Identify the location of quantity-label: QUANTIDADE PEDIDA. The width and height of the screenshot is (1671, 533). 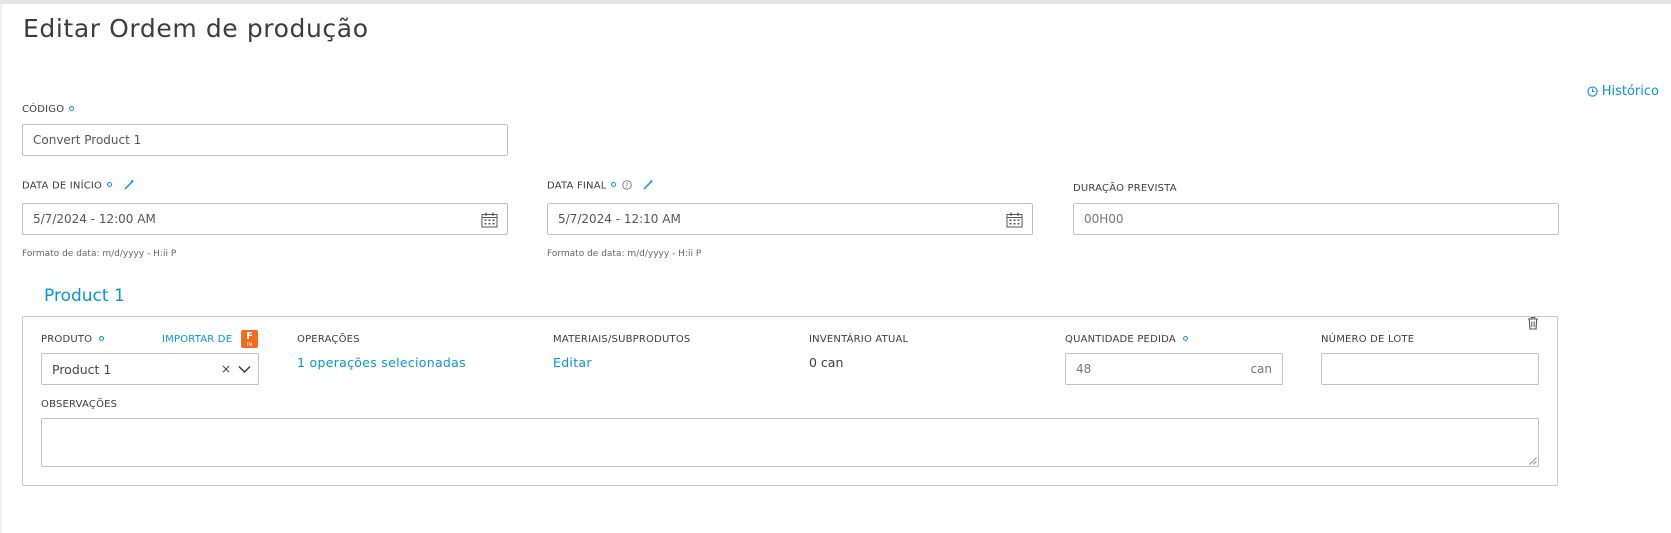
(1126, 339).